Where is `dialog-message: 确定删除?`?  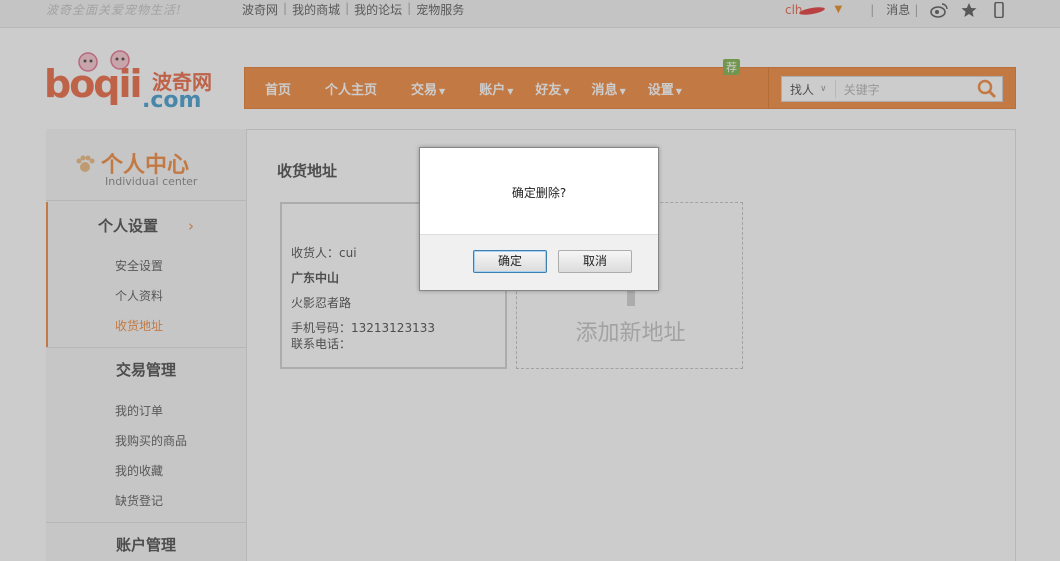 dialog-message: 确定删除? is located at coordinates (539, 193).